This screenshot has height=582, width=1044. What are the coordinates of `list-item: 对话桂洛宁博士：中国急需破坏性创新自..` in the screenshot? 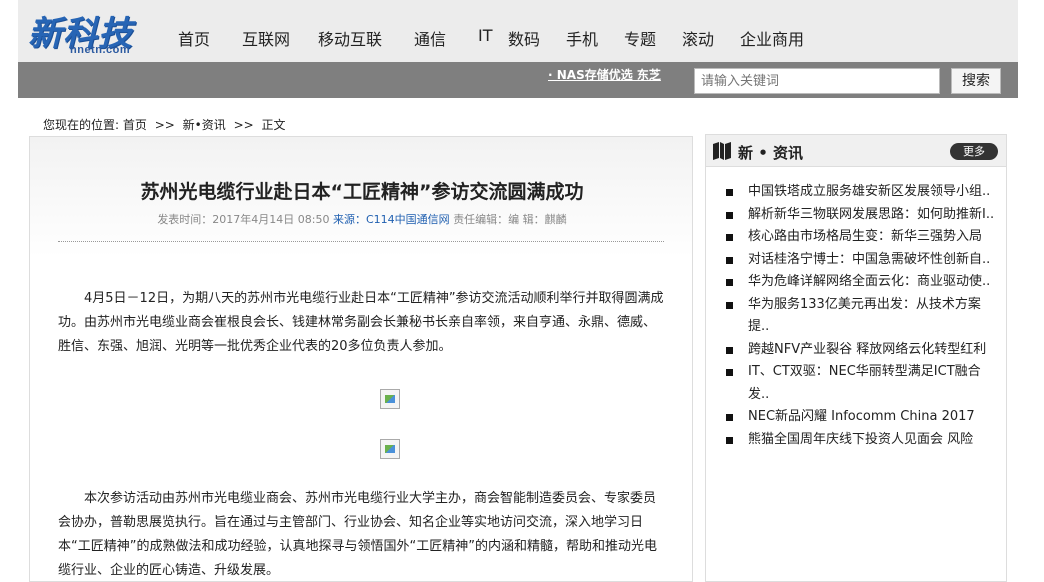 It's located at (861, 260).